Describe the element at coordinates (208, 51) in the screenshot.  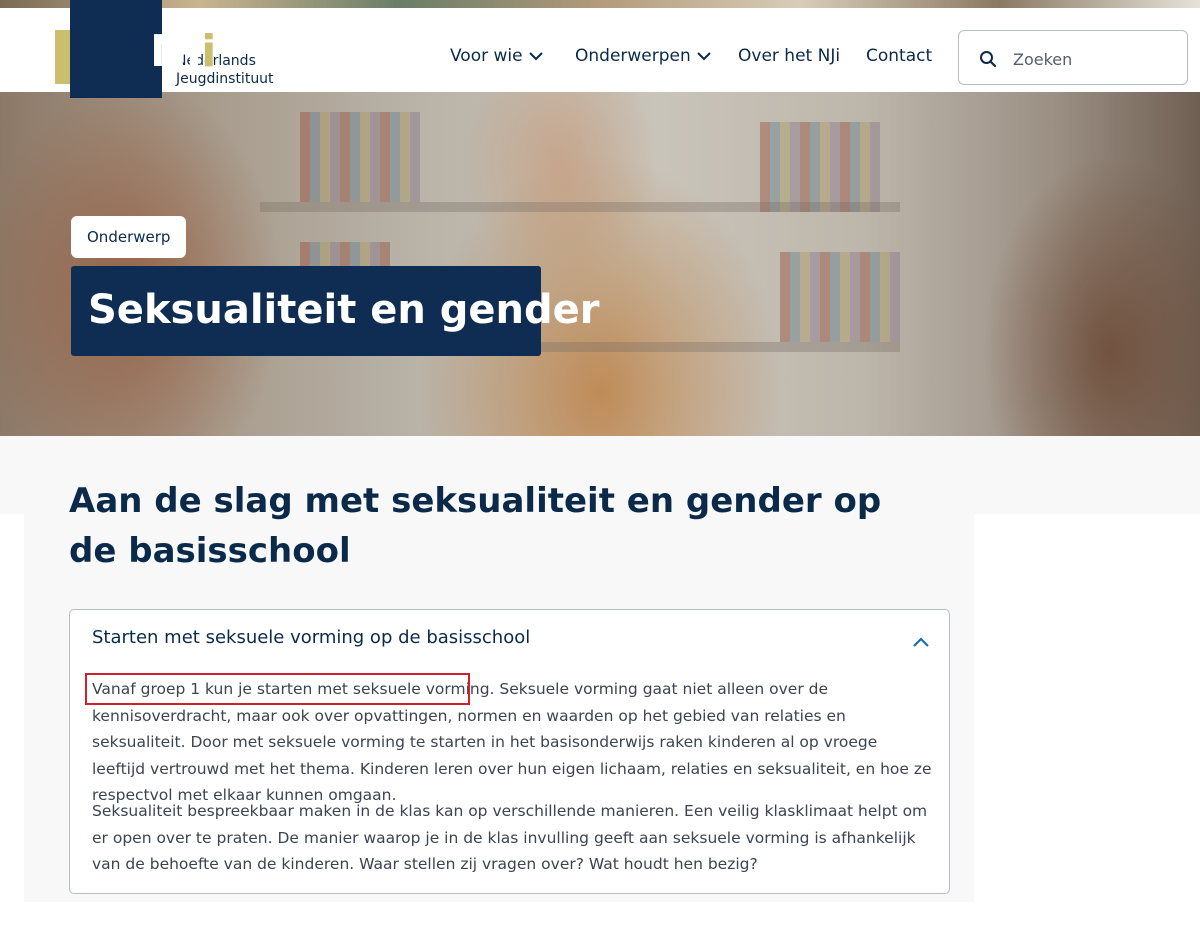
I see `logo-accent: i` at that location.